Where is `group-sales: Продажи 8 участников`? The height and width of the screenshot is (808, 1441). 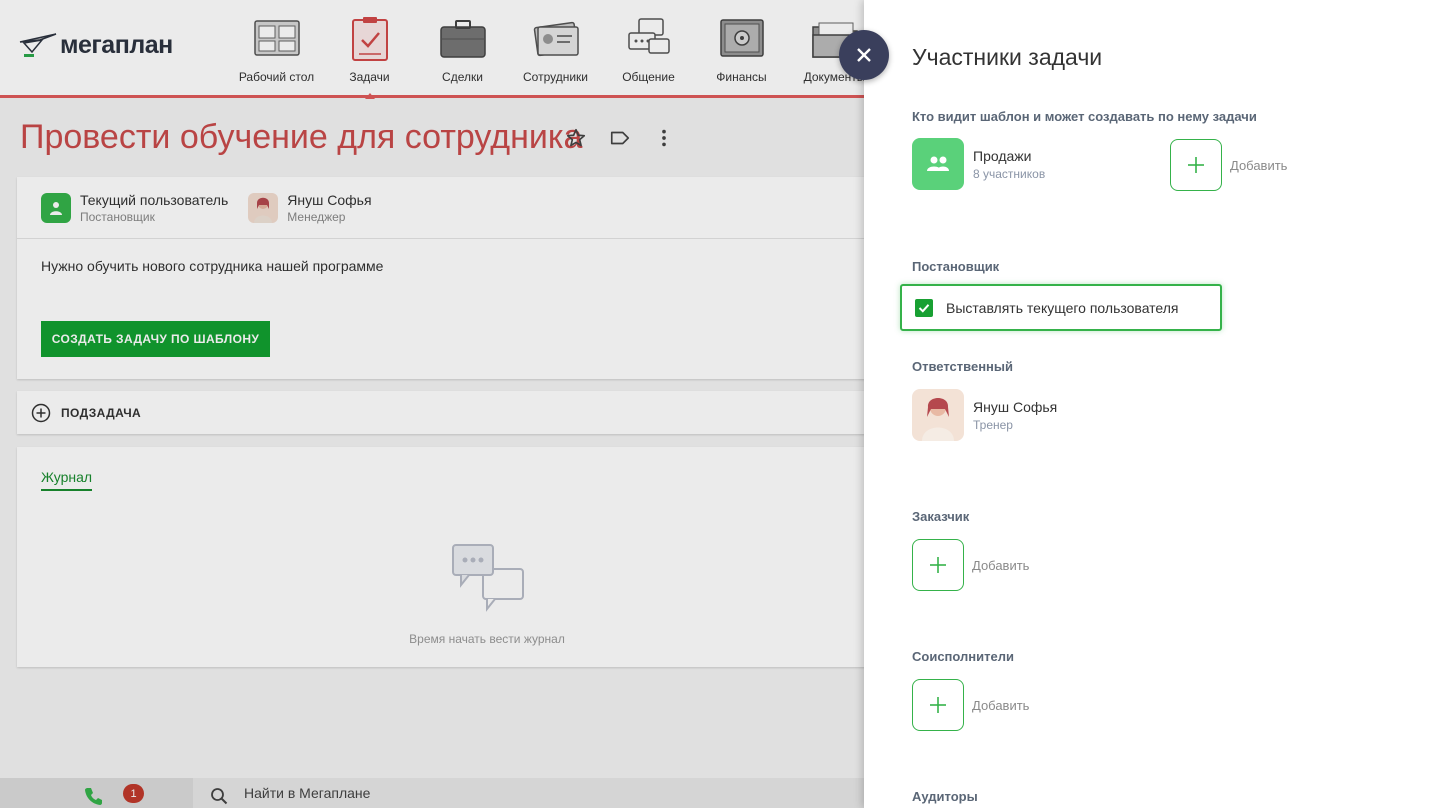 group-sales: Продажи 8 участников is located at coordinates (978, 164).